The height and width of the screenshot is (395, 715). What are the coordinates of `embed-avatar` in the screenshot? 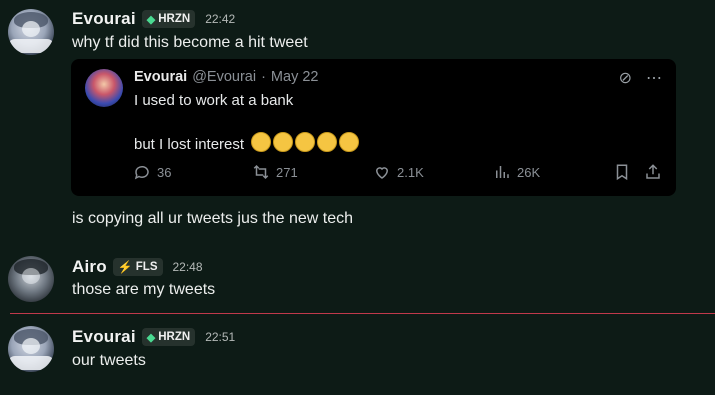 It's located at (104, 88).